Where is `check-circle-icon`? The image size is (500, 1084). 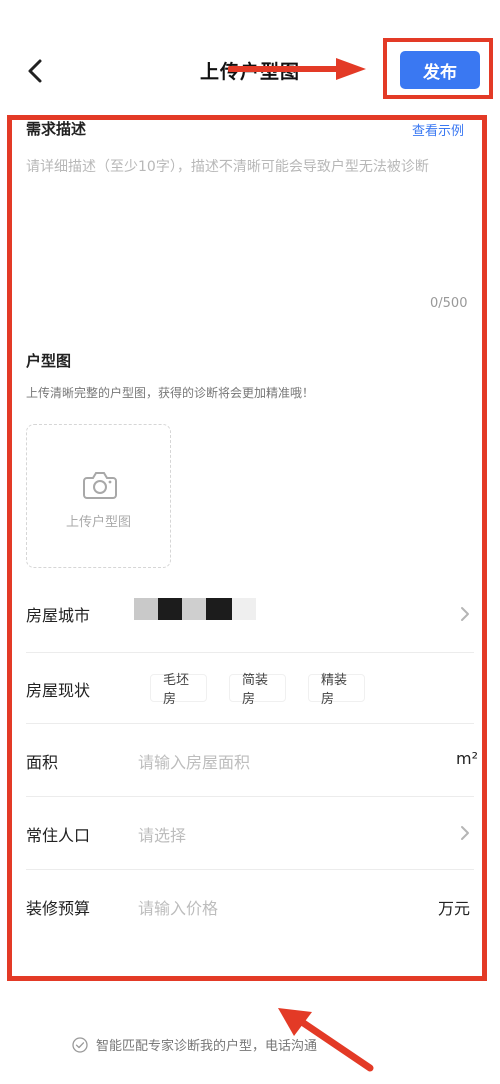
check-circle-icon is located at coordinates (80, 1044).